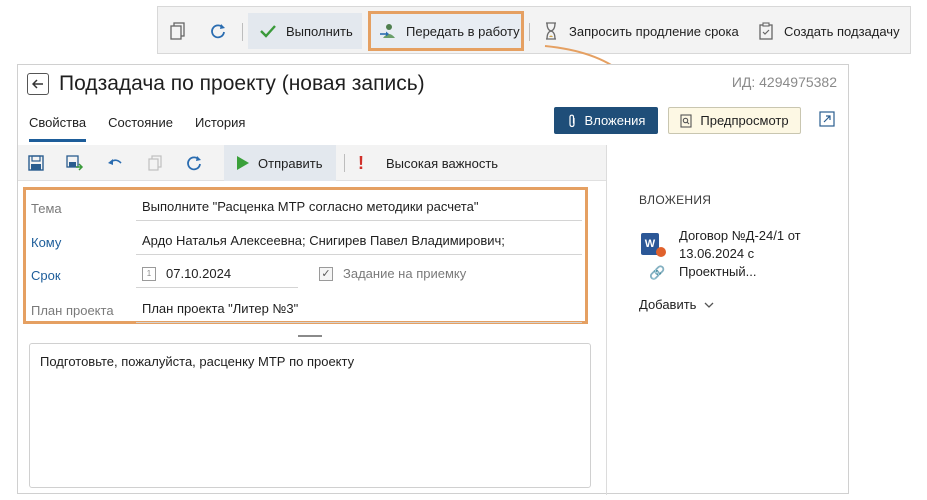 This screenshot has height=500, width=927. What do you see at coordinates (654, 31) in the screenshot?
I see `request-extension-label: Запросить продление срока` at bounding box center [654, 31].